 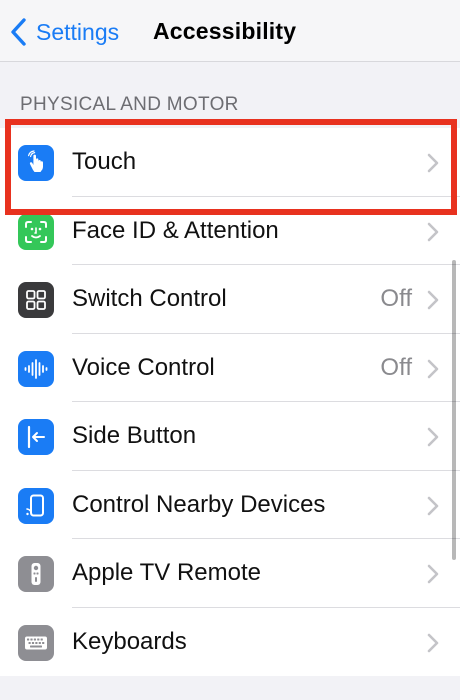 What do you see at coordinates (78, 31) in the screenshot?
I see `back-button-label: Settings` at bounding box center [78, 31].